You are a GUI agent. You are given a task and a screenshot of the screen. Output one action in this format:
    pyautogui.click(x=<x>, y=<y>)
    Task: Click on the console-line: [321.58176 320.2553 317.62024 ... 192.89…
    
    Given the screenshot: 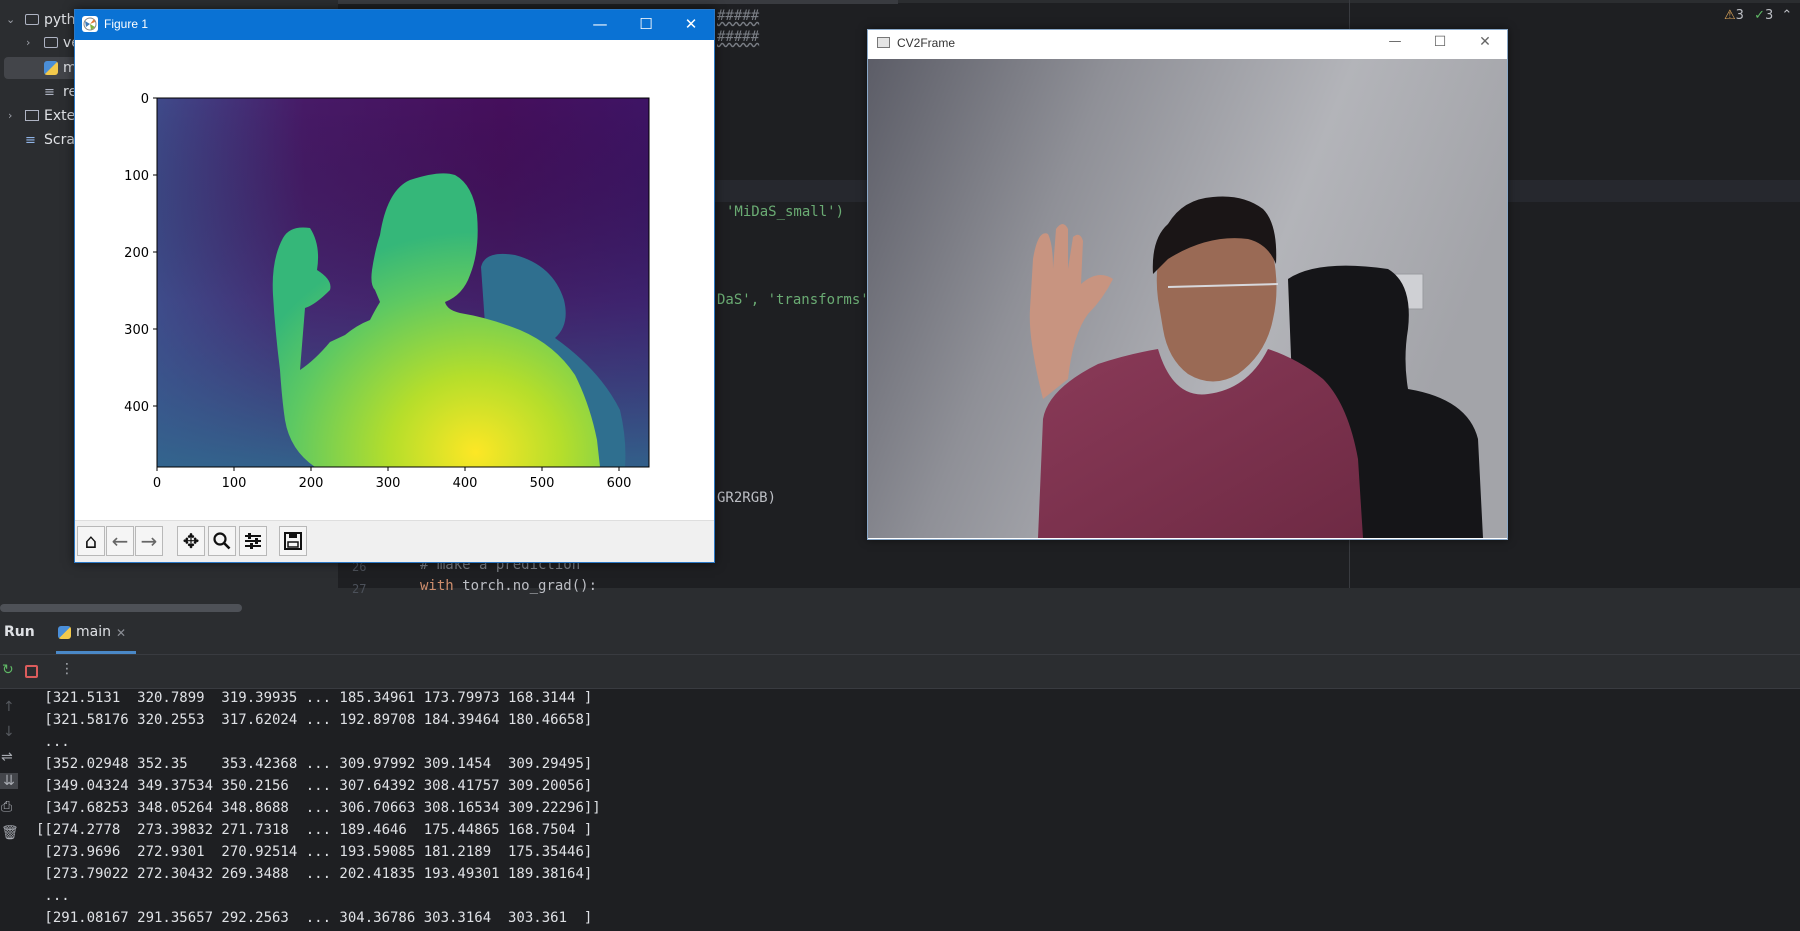 What is the action you would take?
    pyautogui.click(x=314, y=720)
    